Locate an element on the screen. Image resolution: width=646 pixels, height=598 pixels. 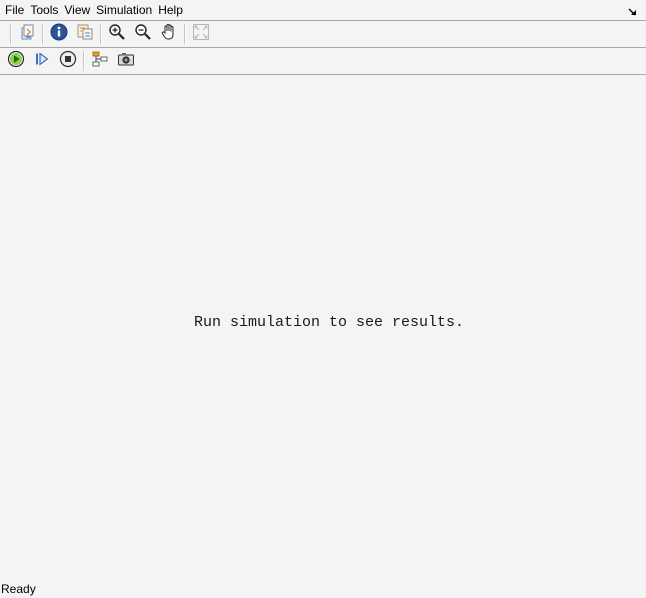
simulation-toolbar is located at coordinates (323, 61).